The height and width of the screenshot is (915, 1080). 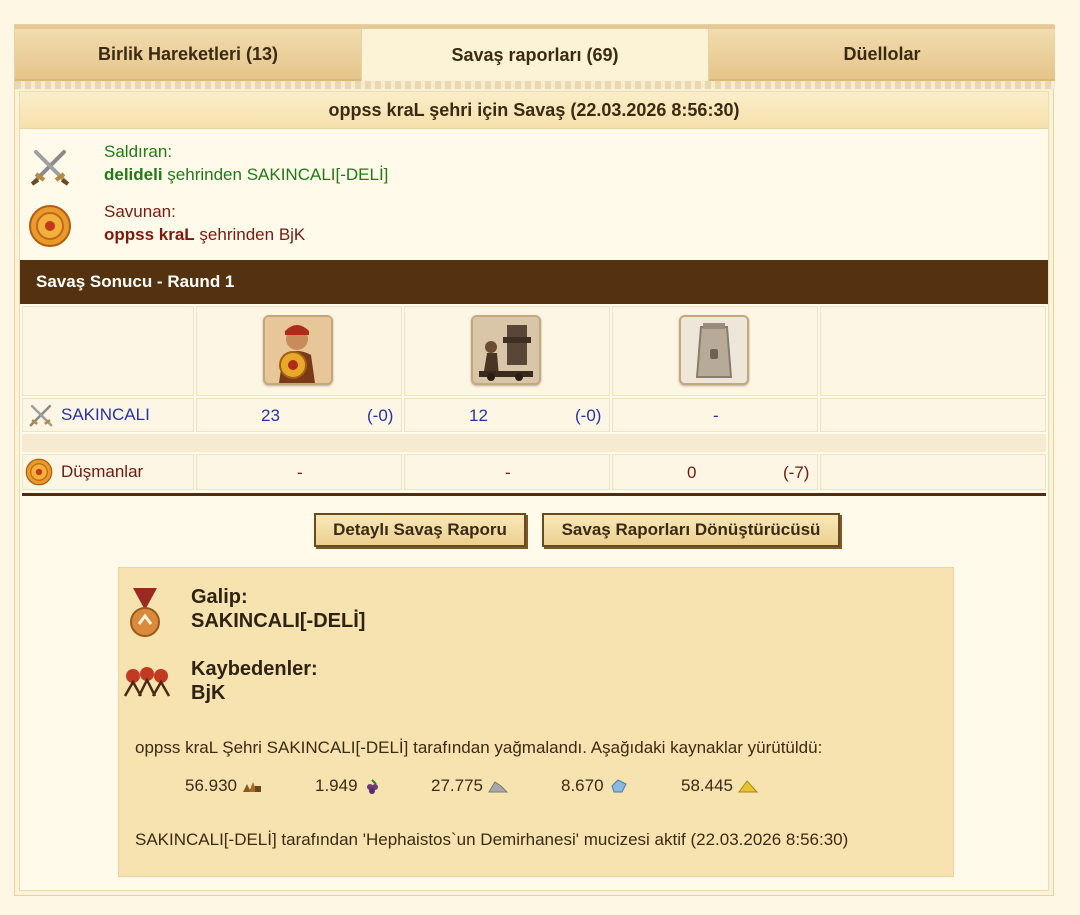 What do you see at coordinates (147, 682) in the screenshot?
I see `defeated-army-icon` at bounding box center [147, 682].